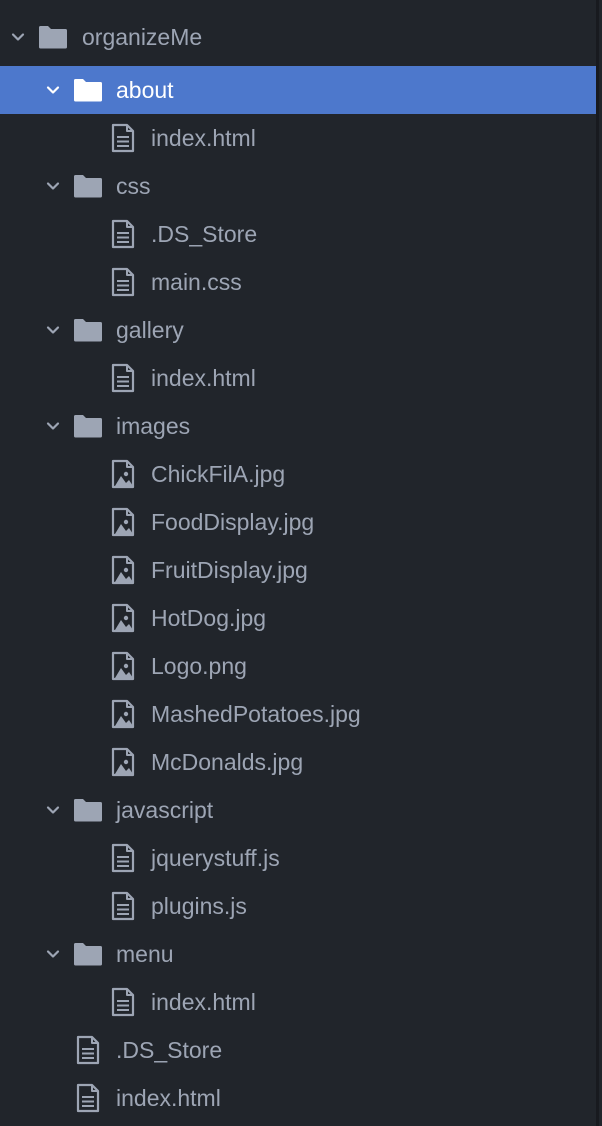  Describe the element at coordinates (298, 186) in the screenshot. I see `tree-folder-css: css` at that location.